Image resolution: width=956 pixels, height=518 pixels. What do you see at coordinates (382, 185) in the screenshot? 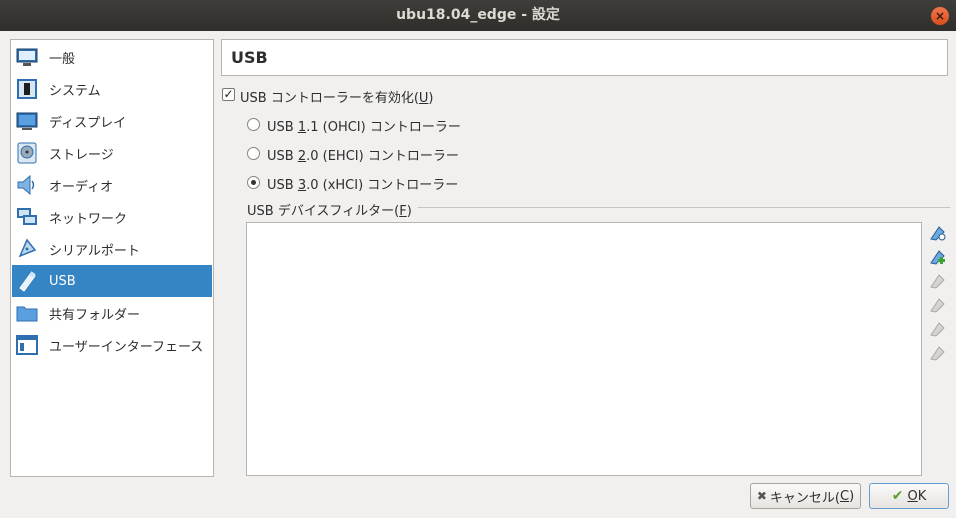
I see `label-text: .0 (xHCI) コントローラー` at bounding box center [382, 185].